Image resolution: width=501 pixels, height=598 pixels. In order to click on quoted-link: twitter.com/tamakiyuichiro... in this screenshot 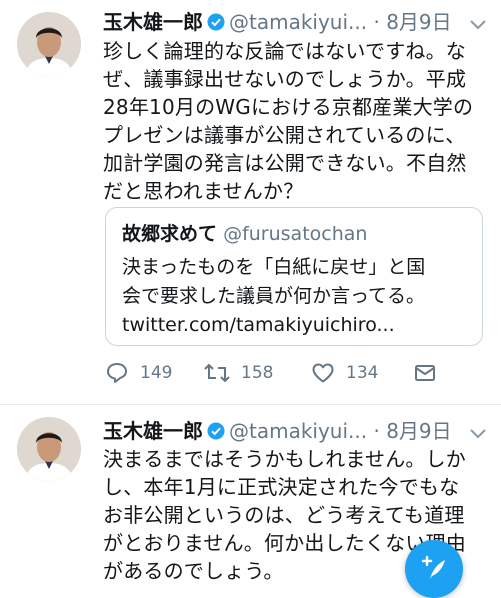, I will do `click(273, 325)`.